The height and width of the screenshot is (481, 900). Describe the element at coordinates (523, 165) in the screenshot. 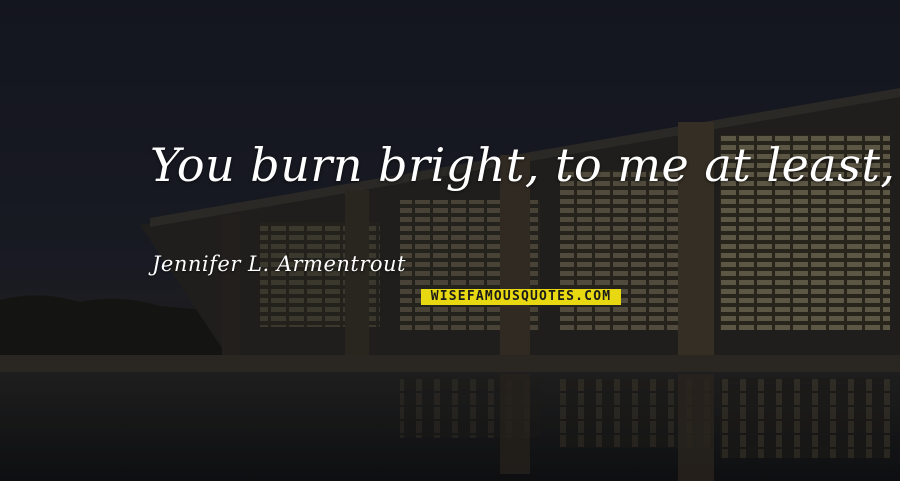

I see `quote-text: You burn bright, to me at least,` at that location.